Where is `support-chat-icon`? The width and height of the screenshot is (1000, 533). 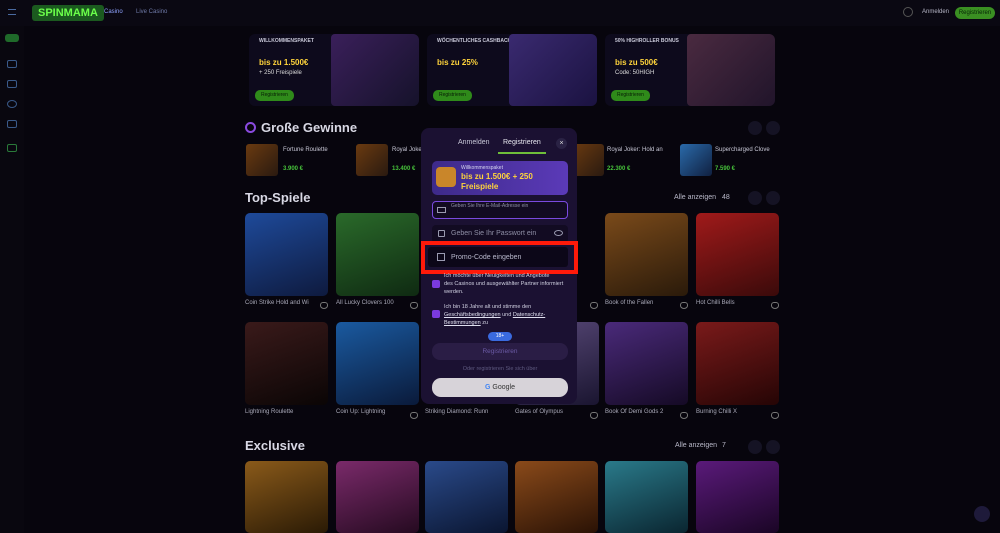 support-chat-icon is located at coordinates (982, 514).